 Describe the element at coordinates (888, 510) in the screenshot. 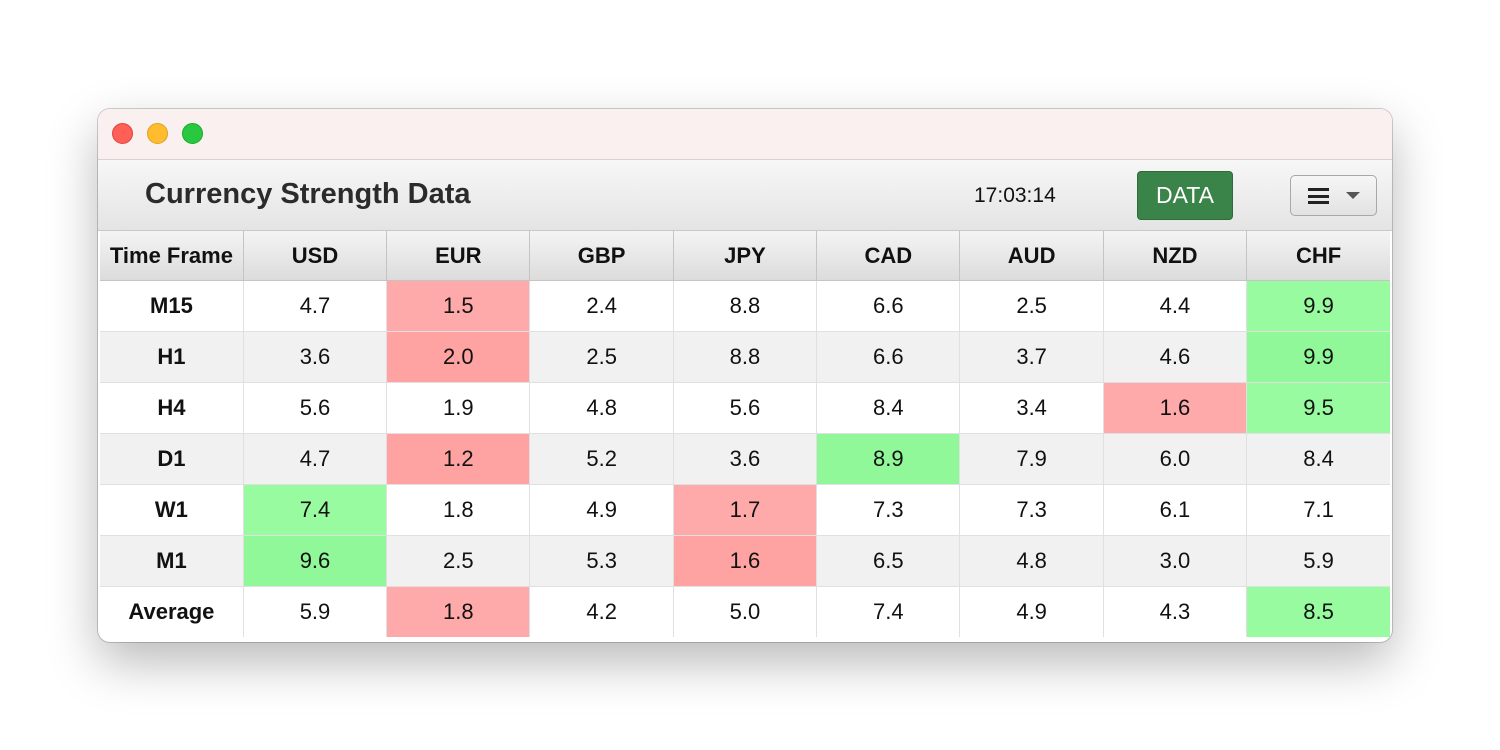

I see `strength-cell-cad: 7.3` at that location.